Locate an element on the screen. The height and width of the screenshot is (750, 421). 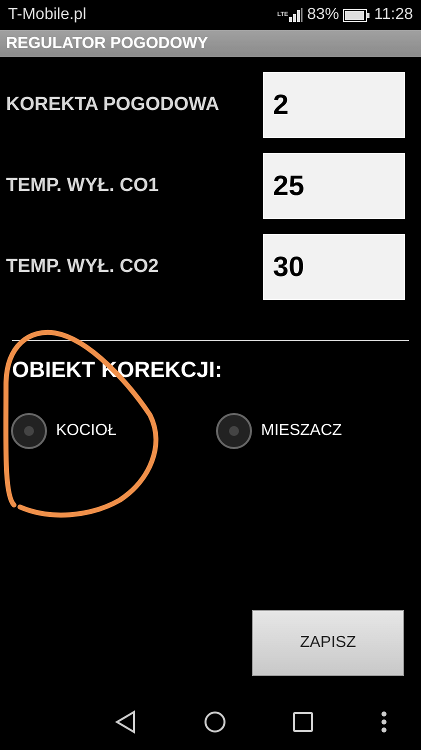
input-field: 25 is located at coordinates (334, 186).